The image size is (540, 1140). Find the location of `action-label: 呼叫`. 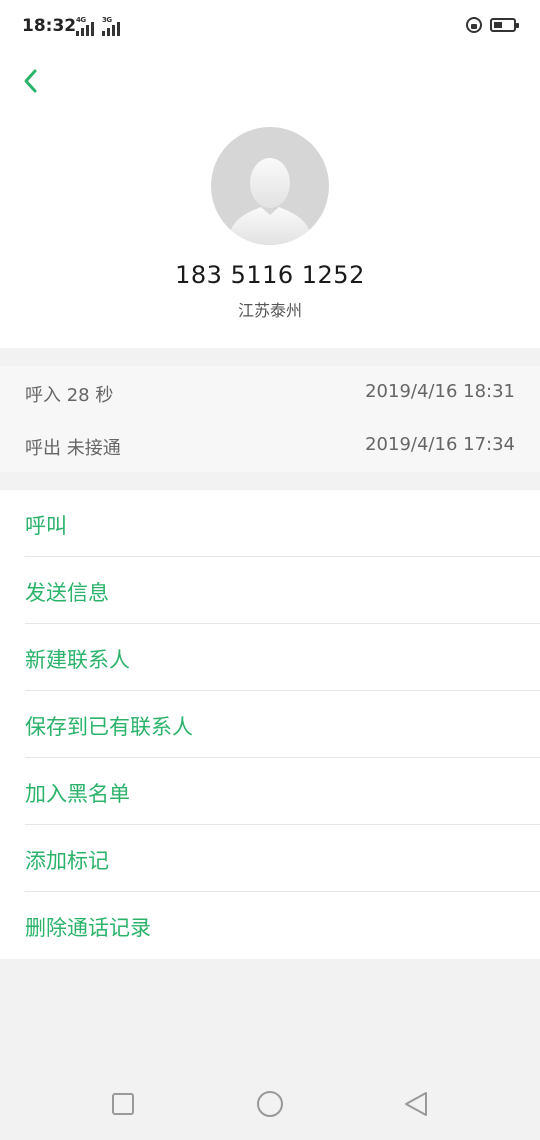

action-label: 呼叫 is located at coordinates (46, 526).